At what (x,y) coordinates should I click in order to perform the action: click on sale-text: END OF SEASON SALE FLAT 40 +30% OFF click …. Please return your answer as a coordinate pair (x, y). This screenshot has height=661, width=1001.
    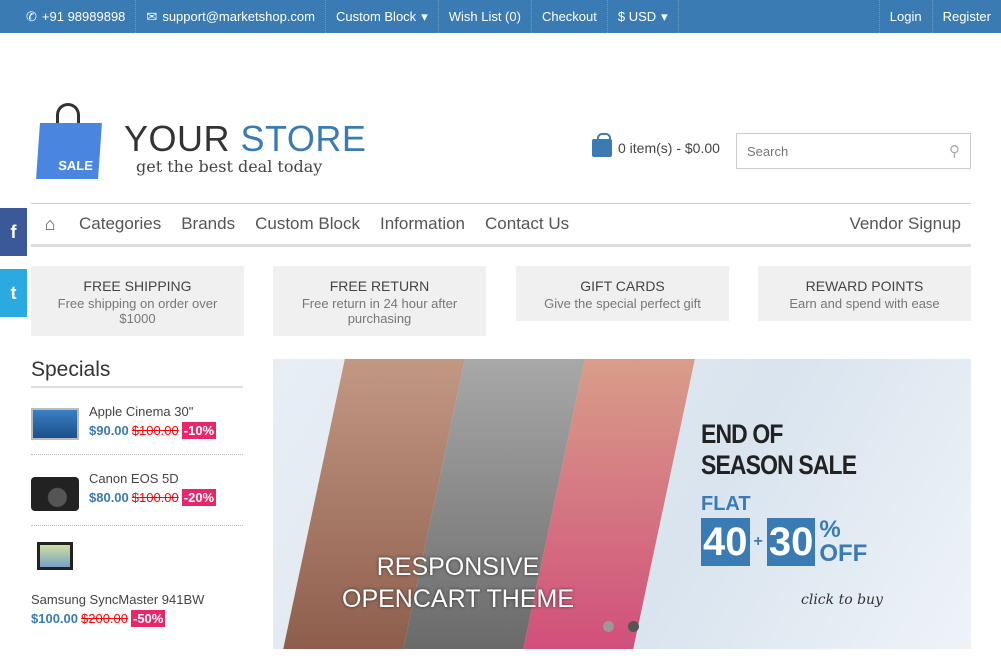
    Looking at the image, I should click on (792, 513).